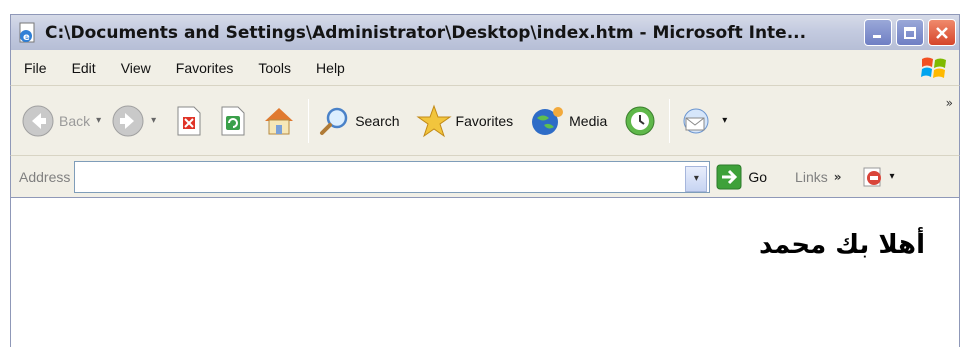 The height and width of the screenshot is (347, 970). I want to click on links-overflow-chevron: », so click(838, 177).